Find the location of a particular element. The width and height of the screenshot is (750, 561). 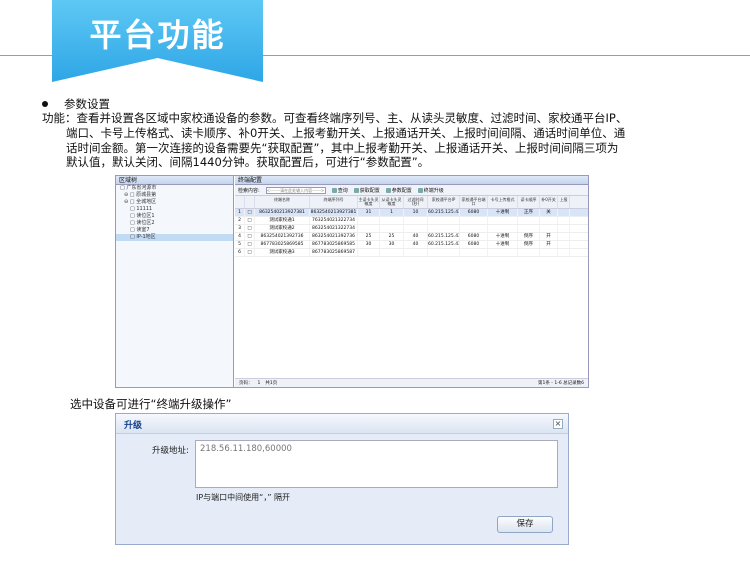

column-header: 家校通平台IP is located at coordinates (444, 202).